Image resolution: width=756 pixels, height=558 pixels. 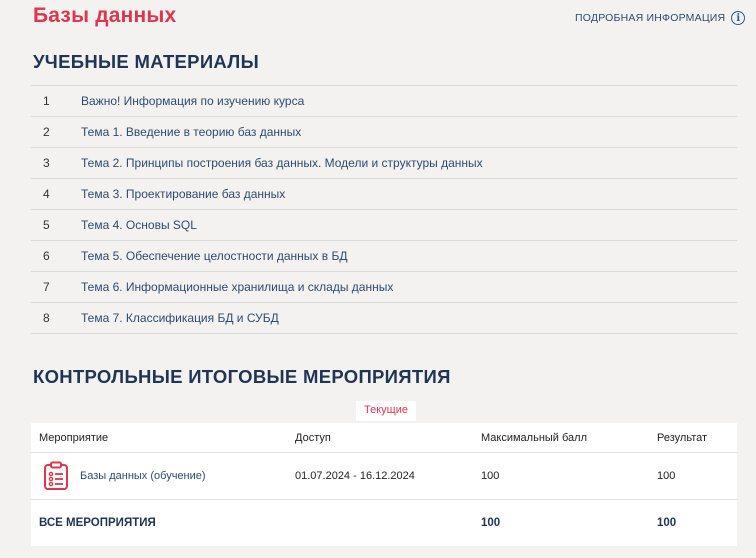 What do you see at coordinates (667, 523) in the screenshot?
I see `total-result: 100` at bounding box center [667, 523].